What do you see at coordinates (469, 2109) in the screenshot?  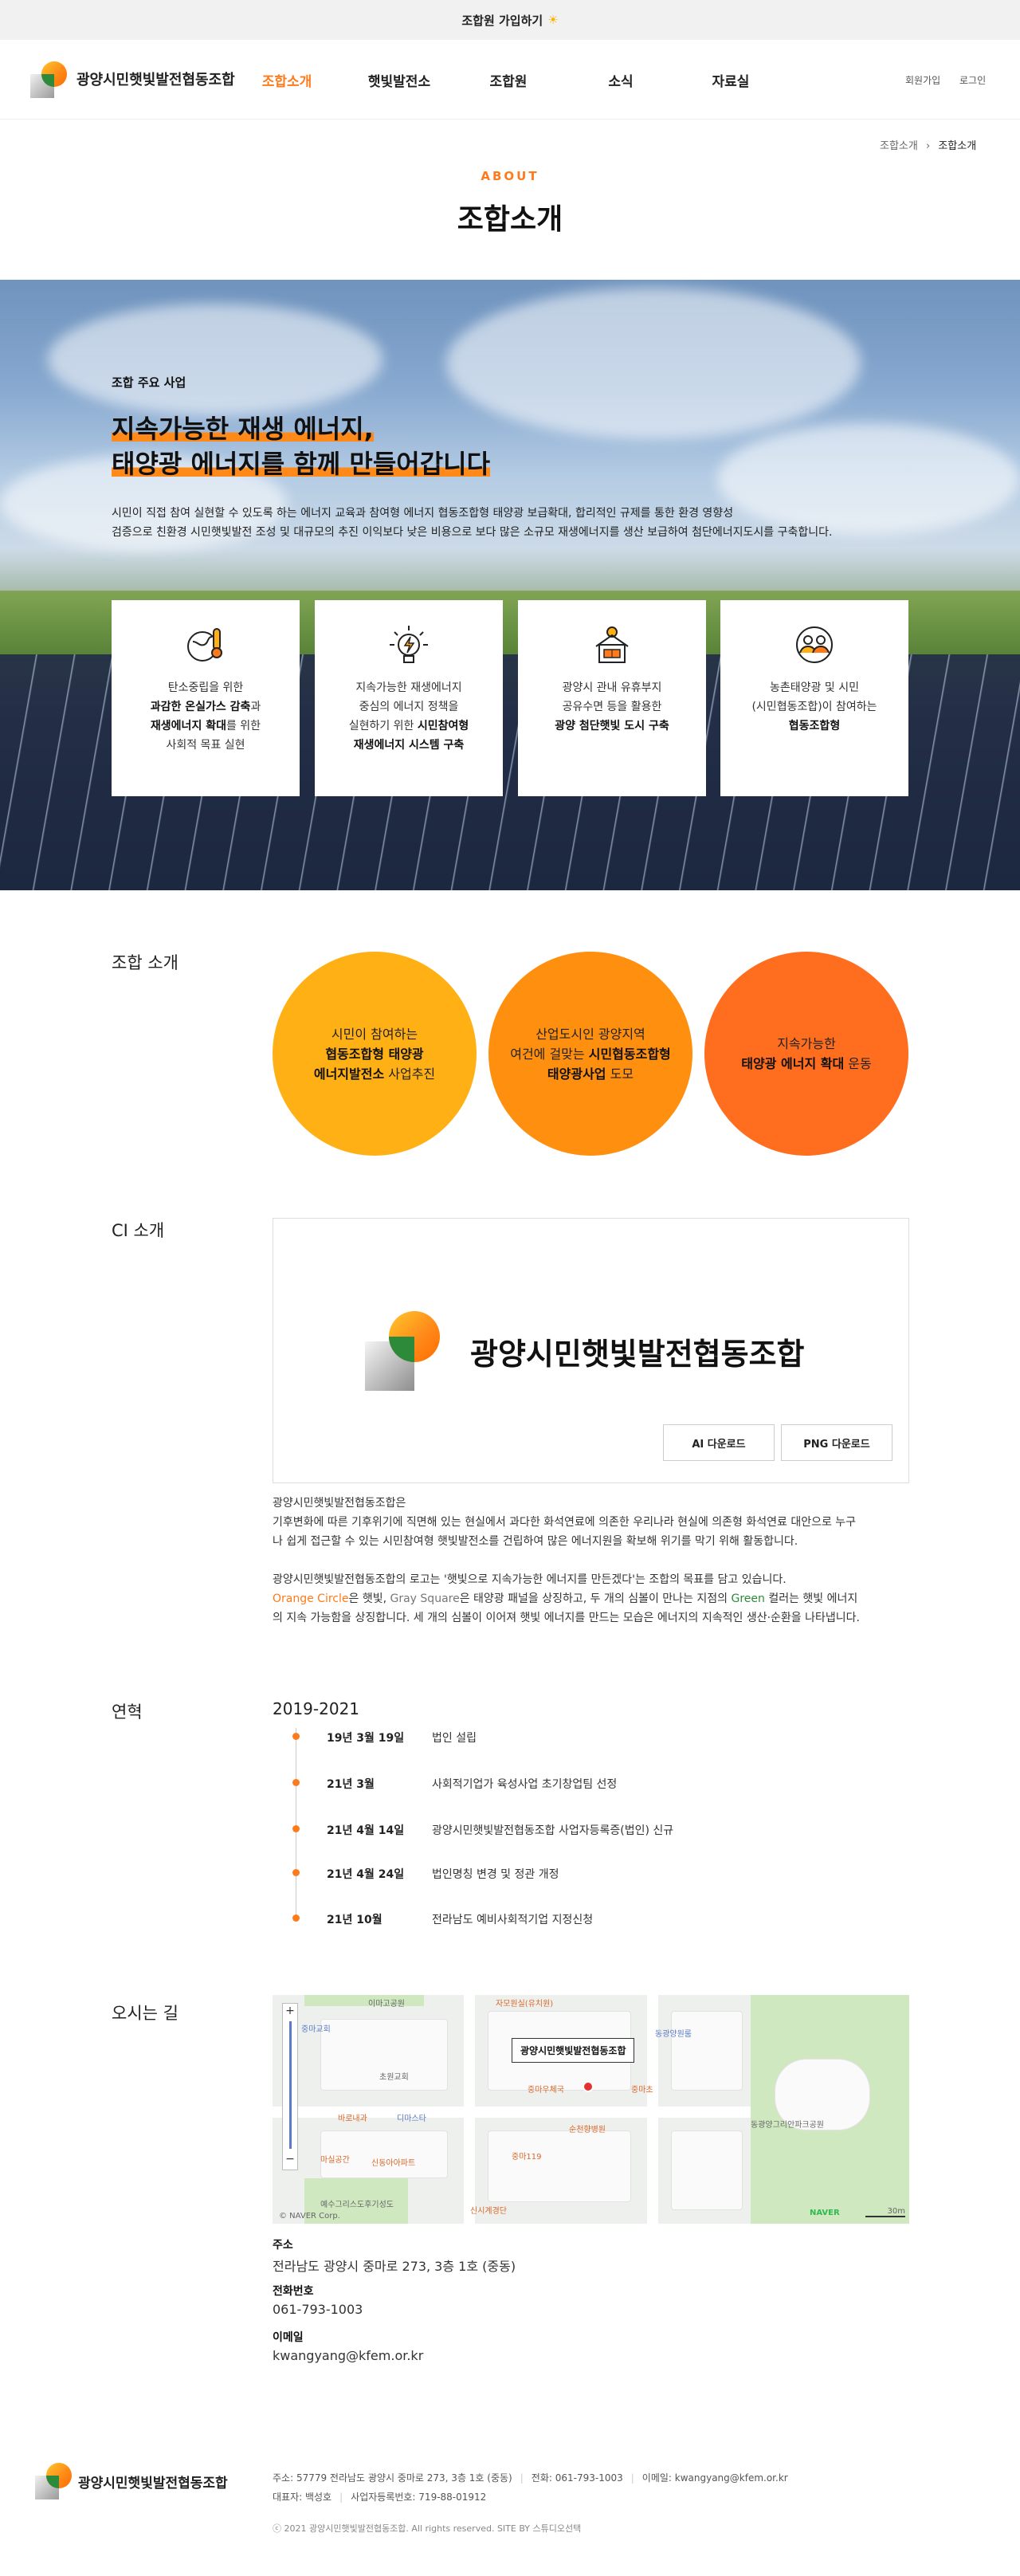 I see `road` at bounding box center [469, 2109].